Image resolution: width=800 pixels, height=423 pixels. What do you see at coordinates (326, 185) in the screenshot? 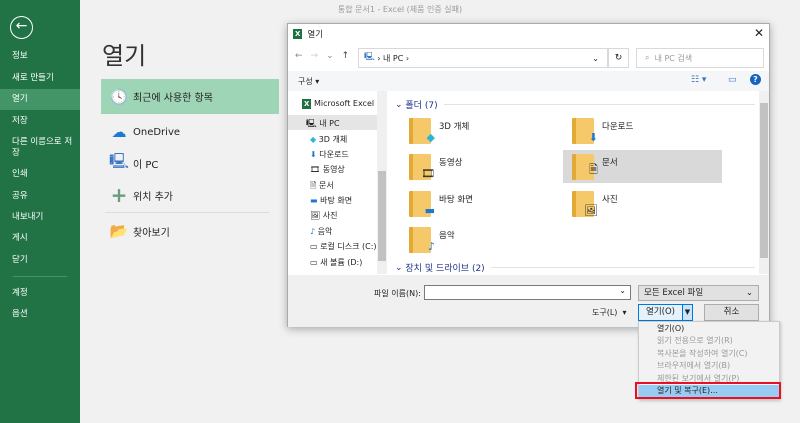
I see `nav-label: 문서` at bounding box center [326, 185].